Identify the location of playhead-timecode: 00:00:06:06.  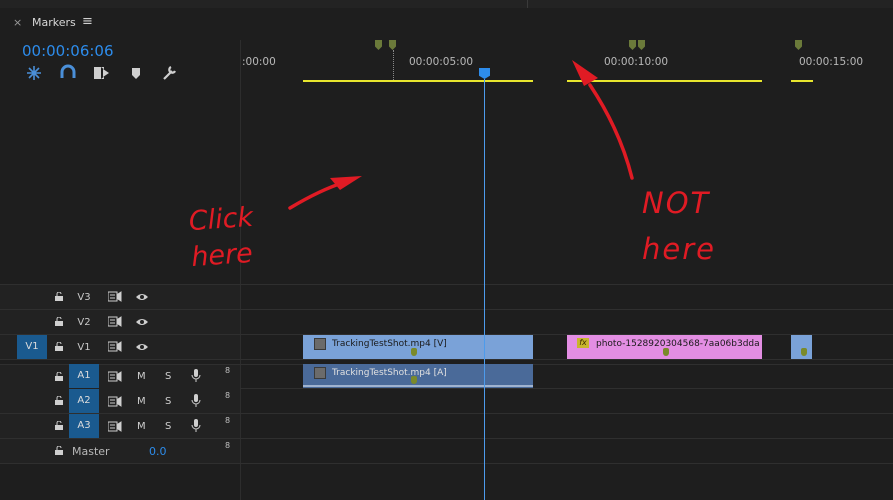
(68, 51).